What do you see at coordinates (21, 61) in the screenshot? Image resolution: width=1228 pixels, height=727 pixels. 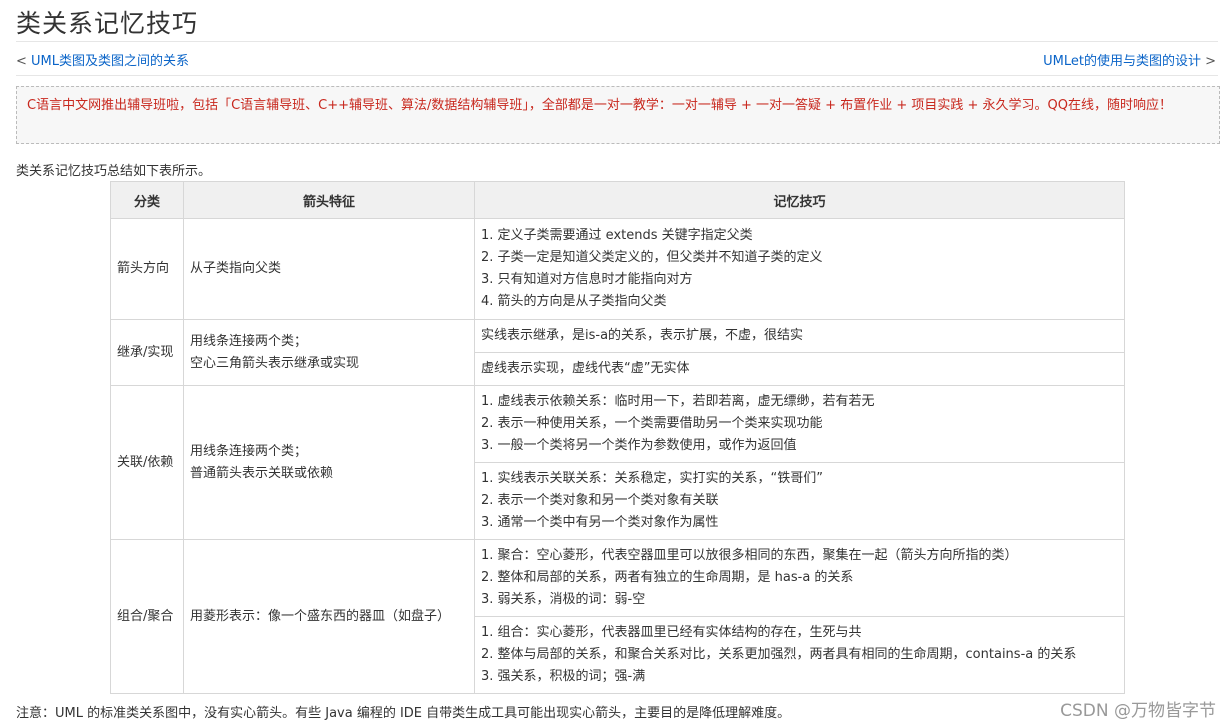 I see `chevron-left-icon: <` at bounding box center [21, 61].